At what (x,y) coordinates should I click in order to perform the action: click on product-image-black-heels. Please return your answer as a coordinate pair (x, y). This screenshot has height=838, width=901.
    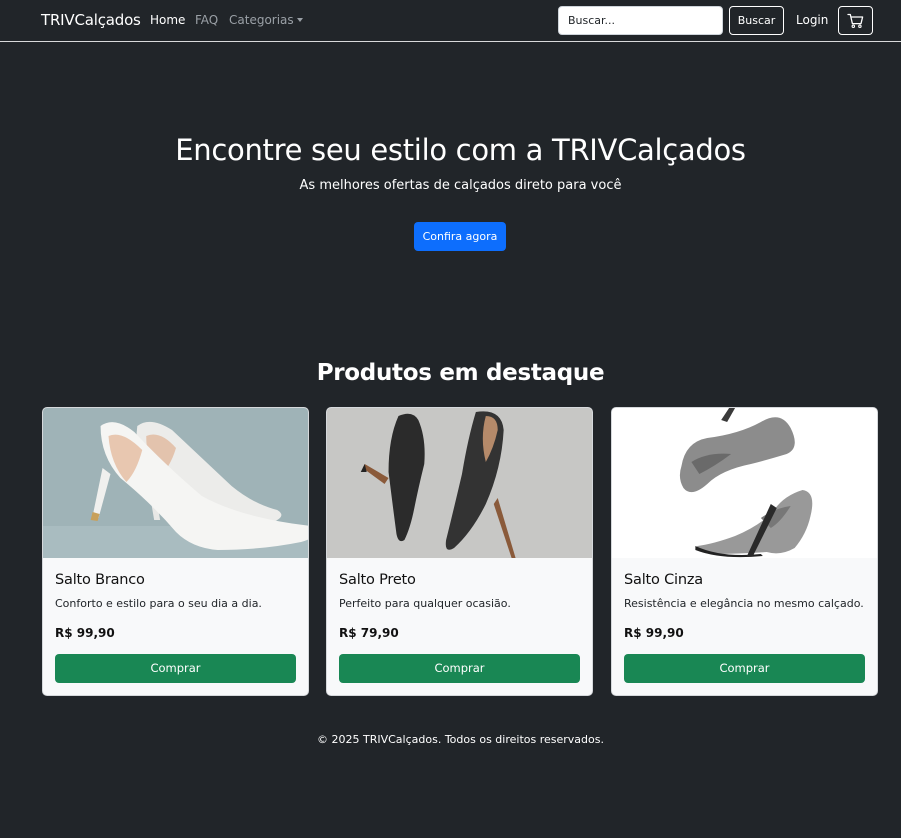
    Looking at the image, I should click on (459, 483).